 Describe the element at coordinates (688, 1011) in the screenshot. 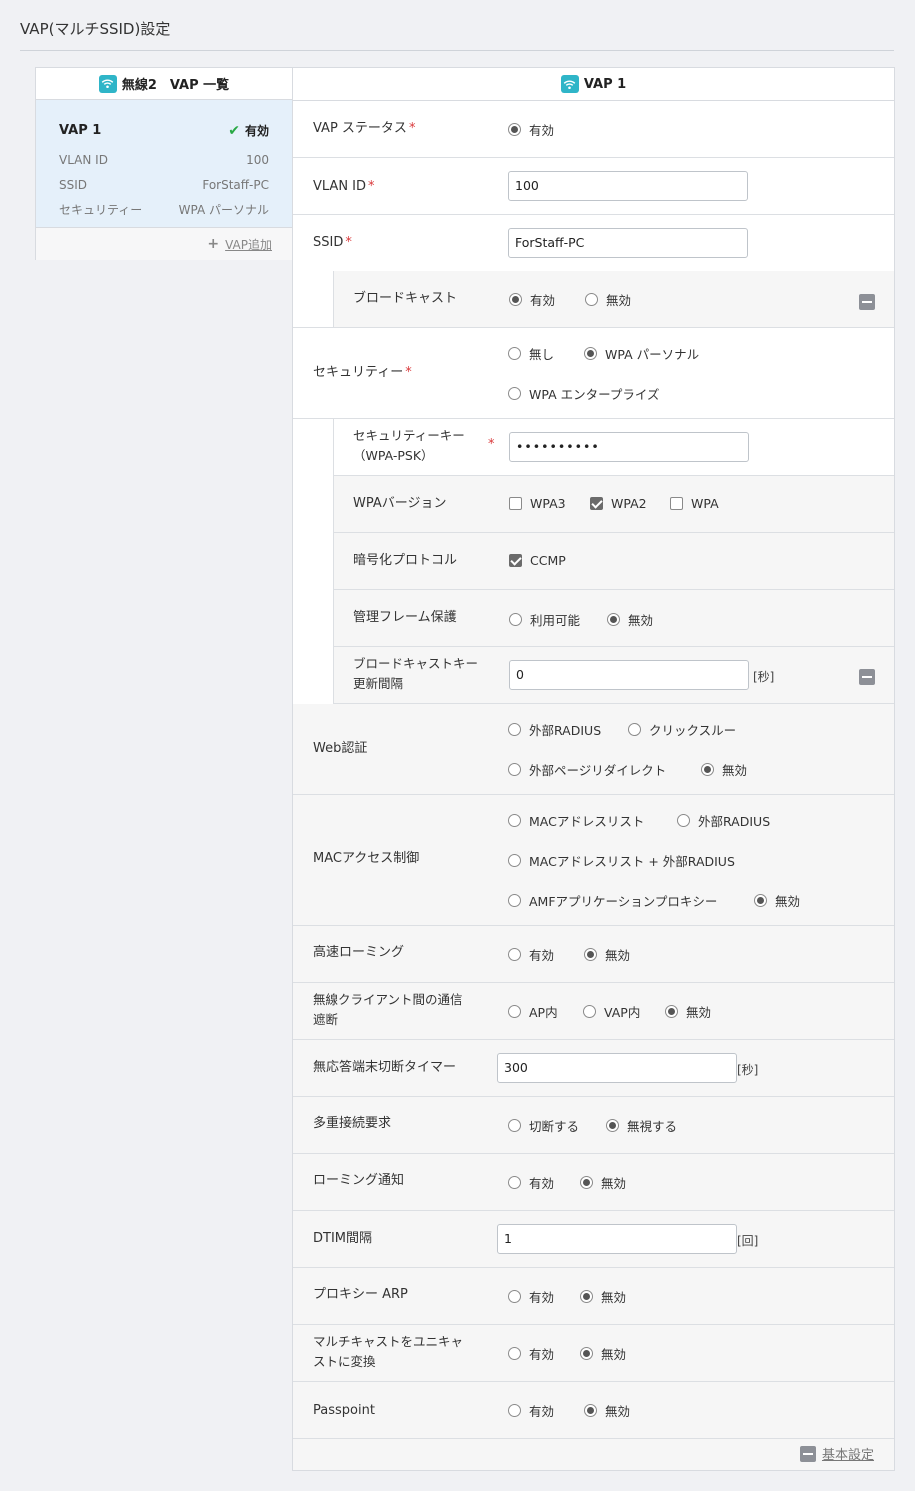

I see `radio-isolation-disabled: 無効` at that location.